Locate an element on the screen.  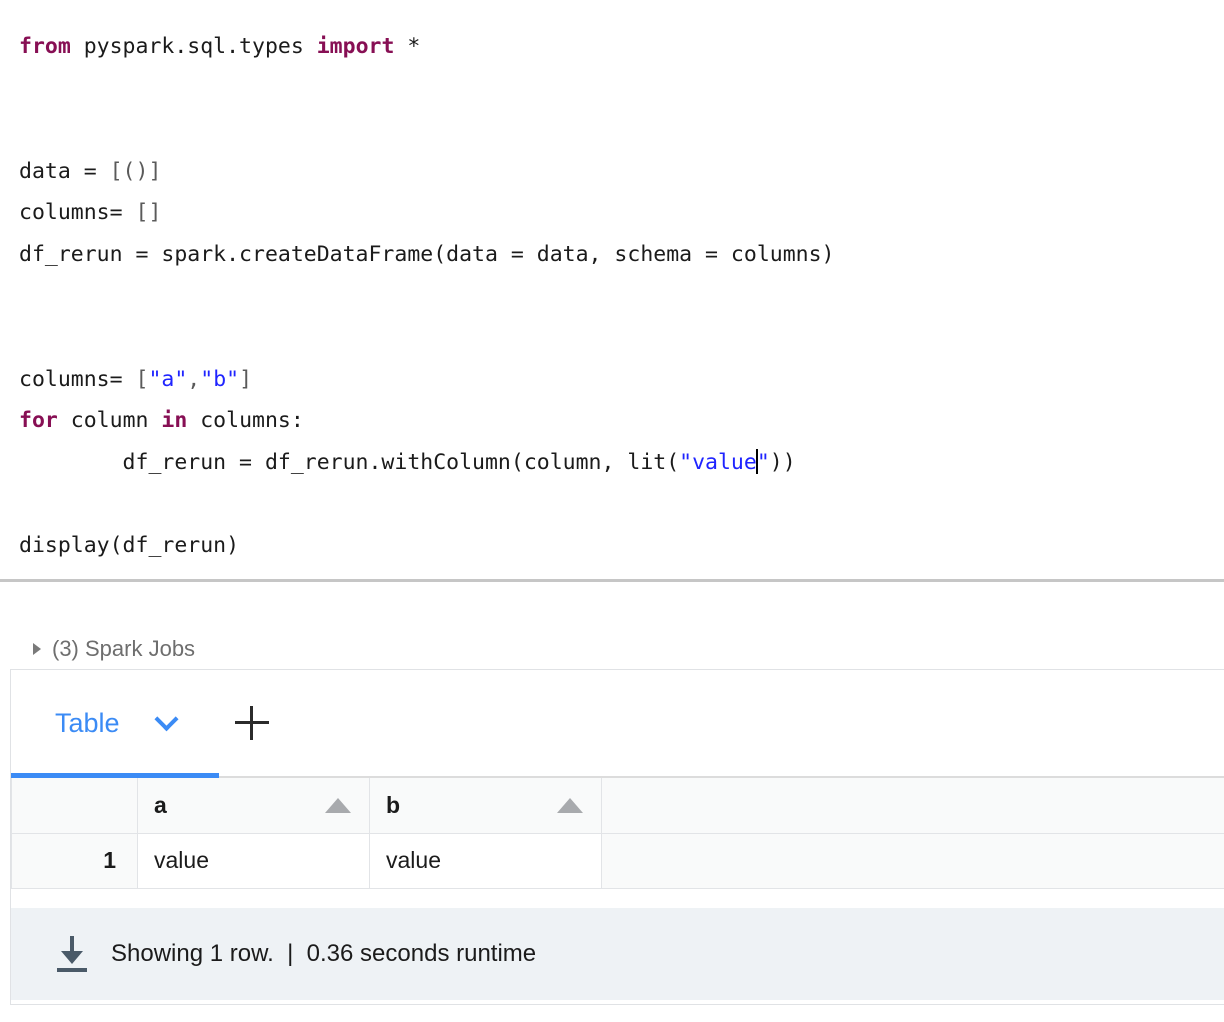
spark-jobs-expander: (3) Spark Jobs is located at coordinates (612, 625).